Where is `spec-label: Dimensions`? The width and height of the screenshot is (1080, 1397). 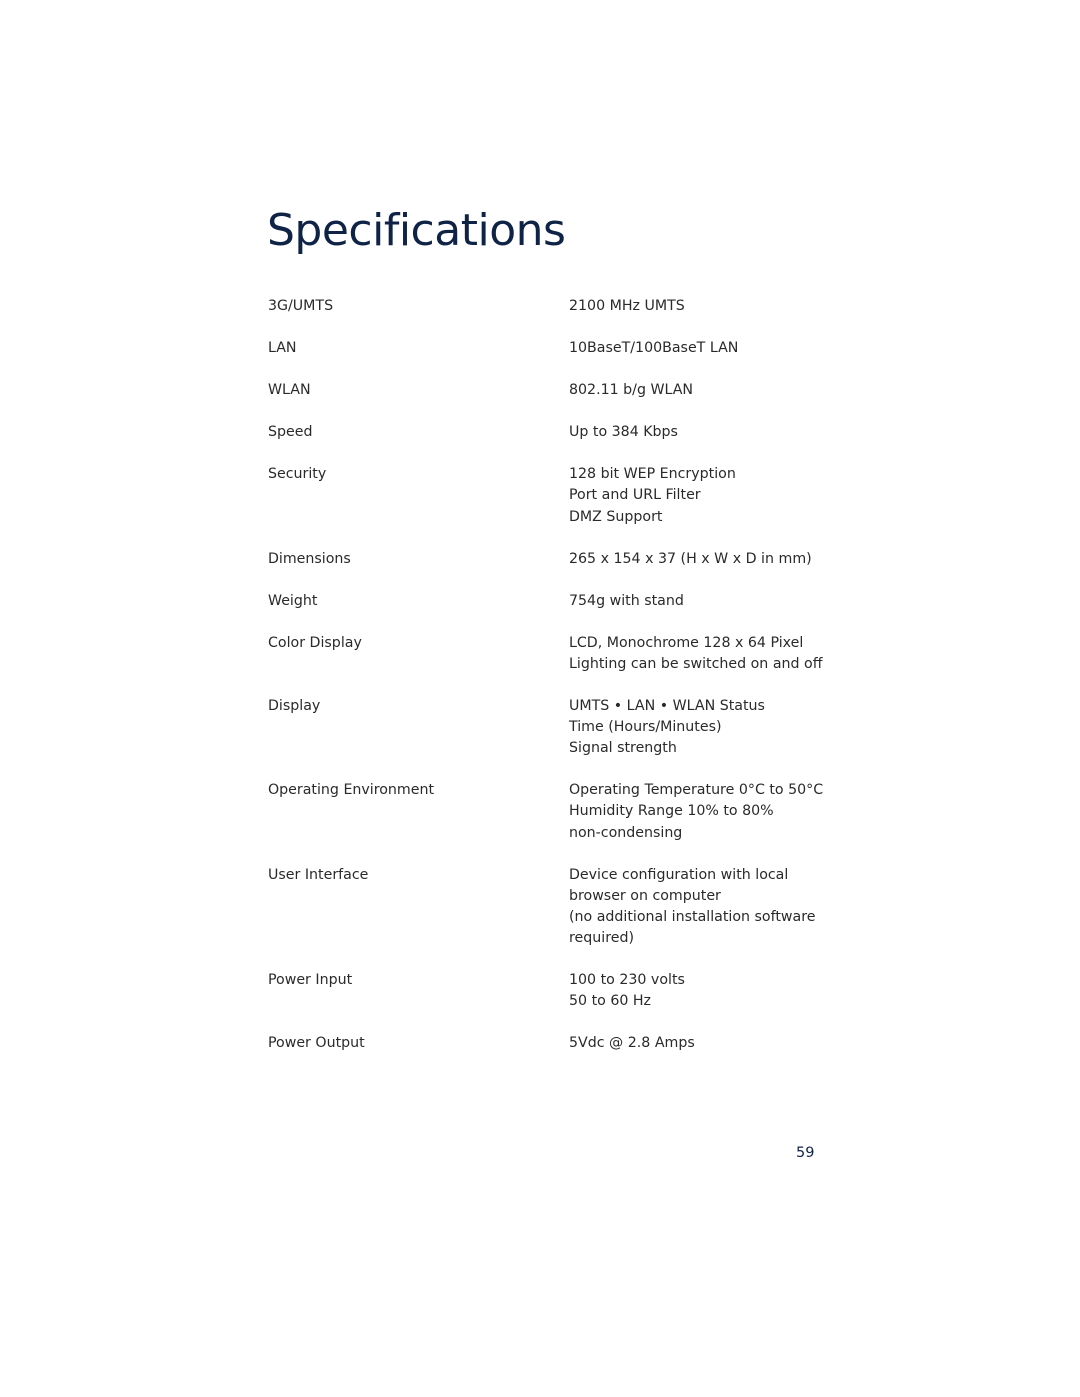
spec-label: Dimensions is located at coordinates (309, 558).